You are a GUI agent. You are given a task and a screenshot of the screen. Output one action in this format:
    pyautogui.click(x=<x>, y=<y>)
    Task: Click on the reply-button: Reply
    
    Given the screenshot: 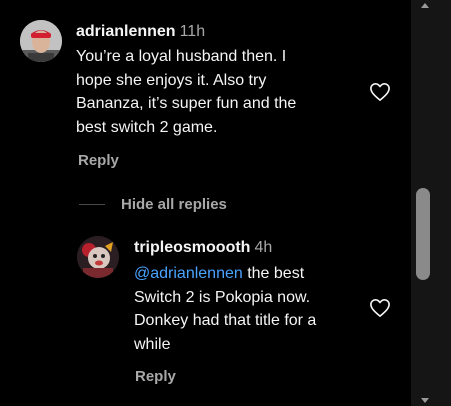 What is the action you would take?
    pyautogui.click(x=98, y=160)
    